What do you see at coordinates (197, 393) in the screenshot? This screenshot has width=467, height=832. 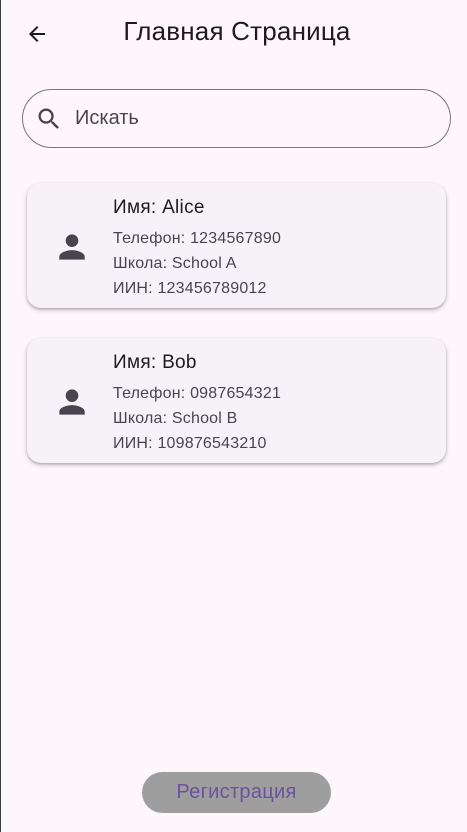 I see `student-phone: Телефон: 0987654321` at bounding box center [197, 393].